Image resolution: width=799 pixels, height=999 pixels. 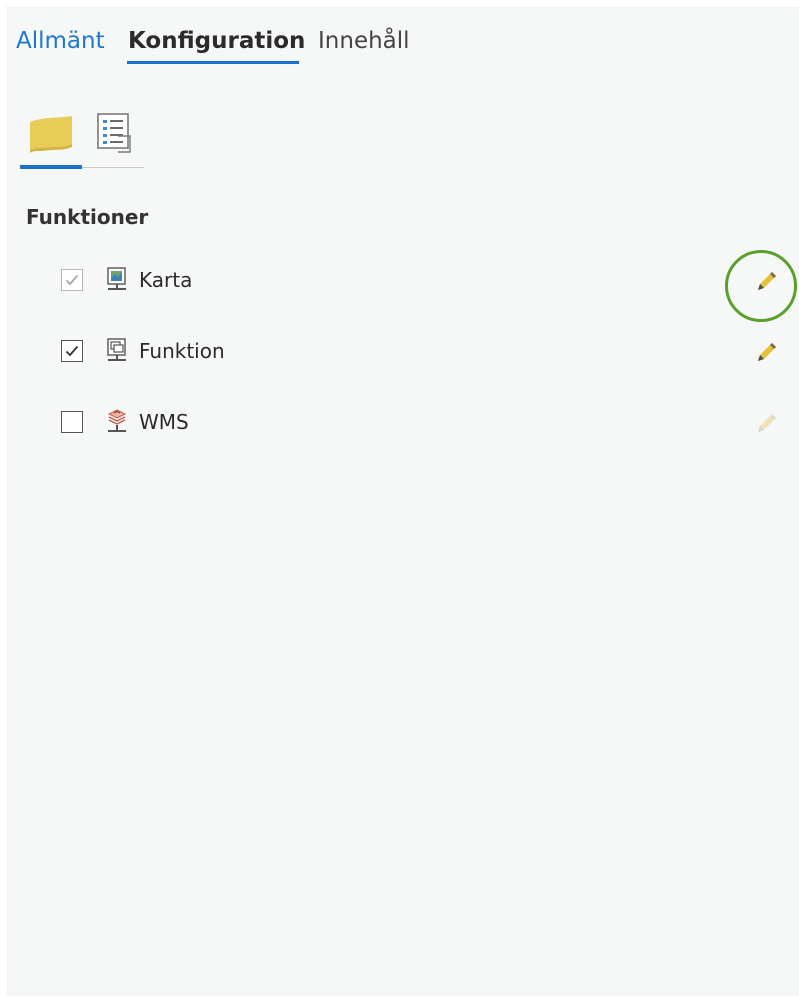 I want to click on edit-funktion-button, so click(x=766, y=353).